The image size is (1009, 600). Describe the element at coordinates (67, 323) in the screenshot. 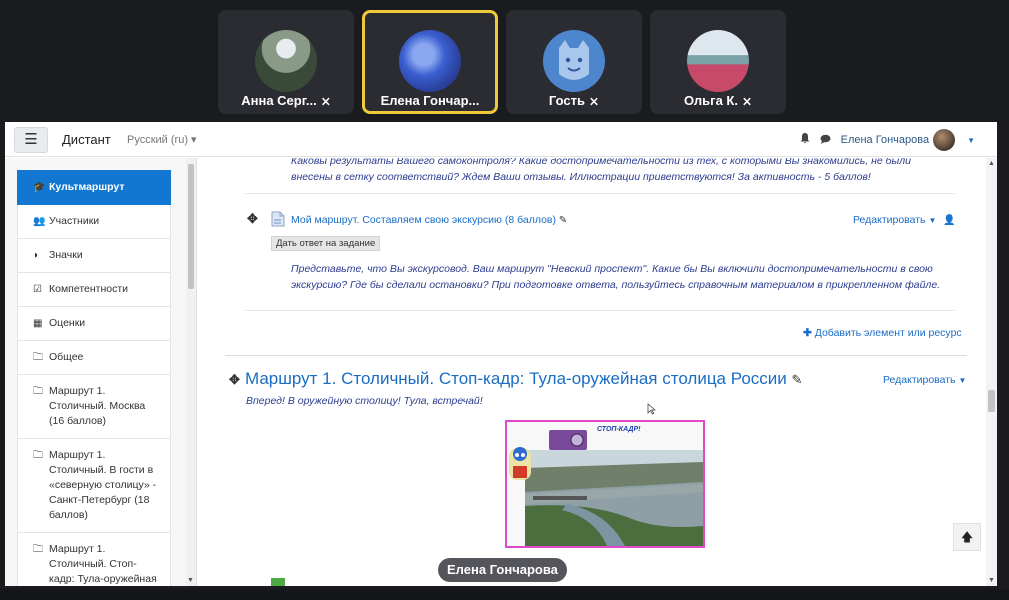

I see `drawer-item-label: Оценки` at that location.